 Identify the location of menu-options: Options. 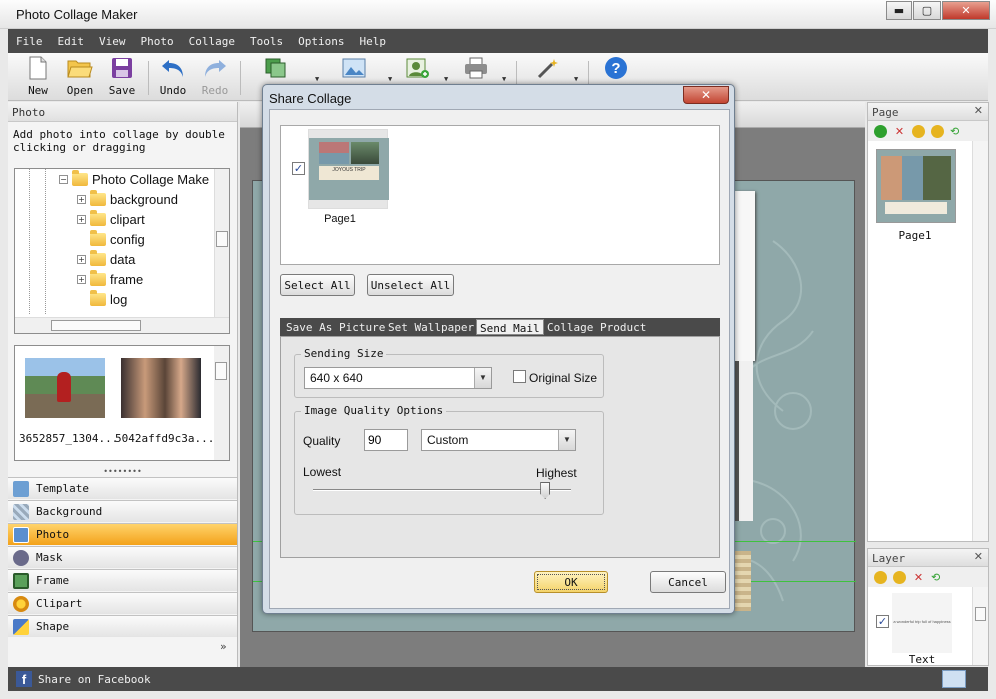
(321, 41).